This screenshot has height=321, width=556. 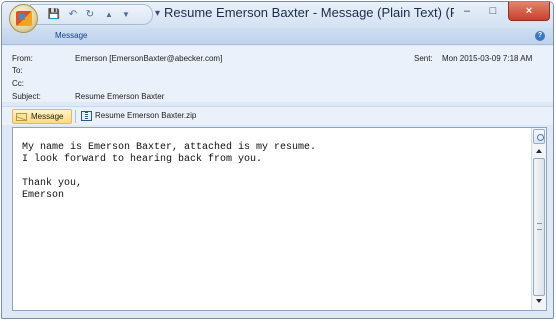 What do you see at coordinates (86, 116) in the screenshot?
I see `zip-file-icon` at bounding box center [86, 116].